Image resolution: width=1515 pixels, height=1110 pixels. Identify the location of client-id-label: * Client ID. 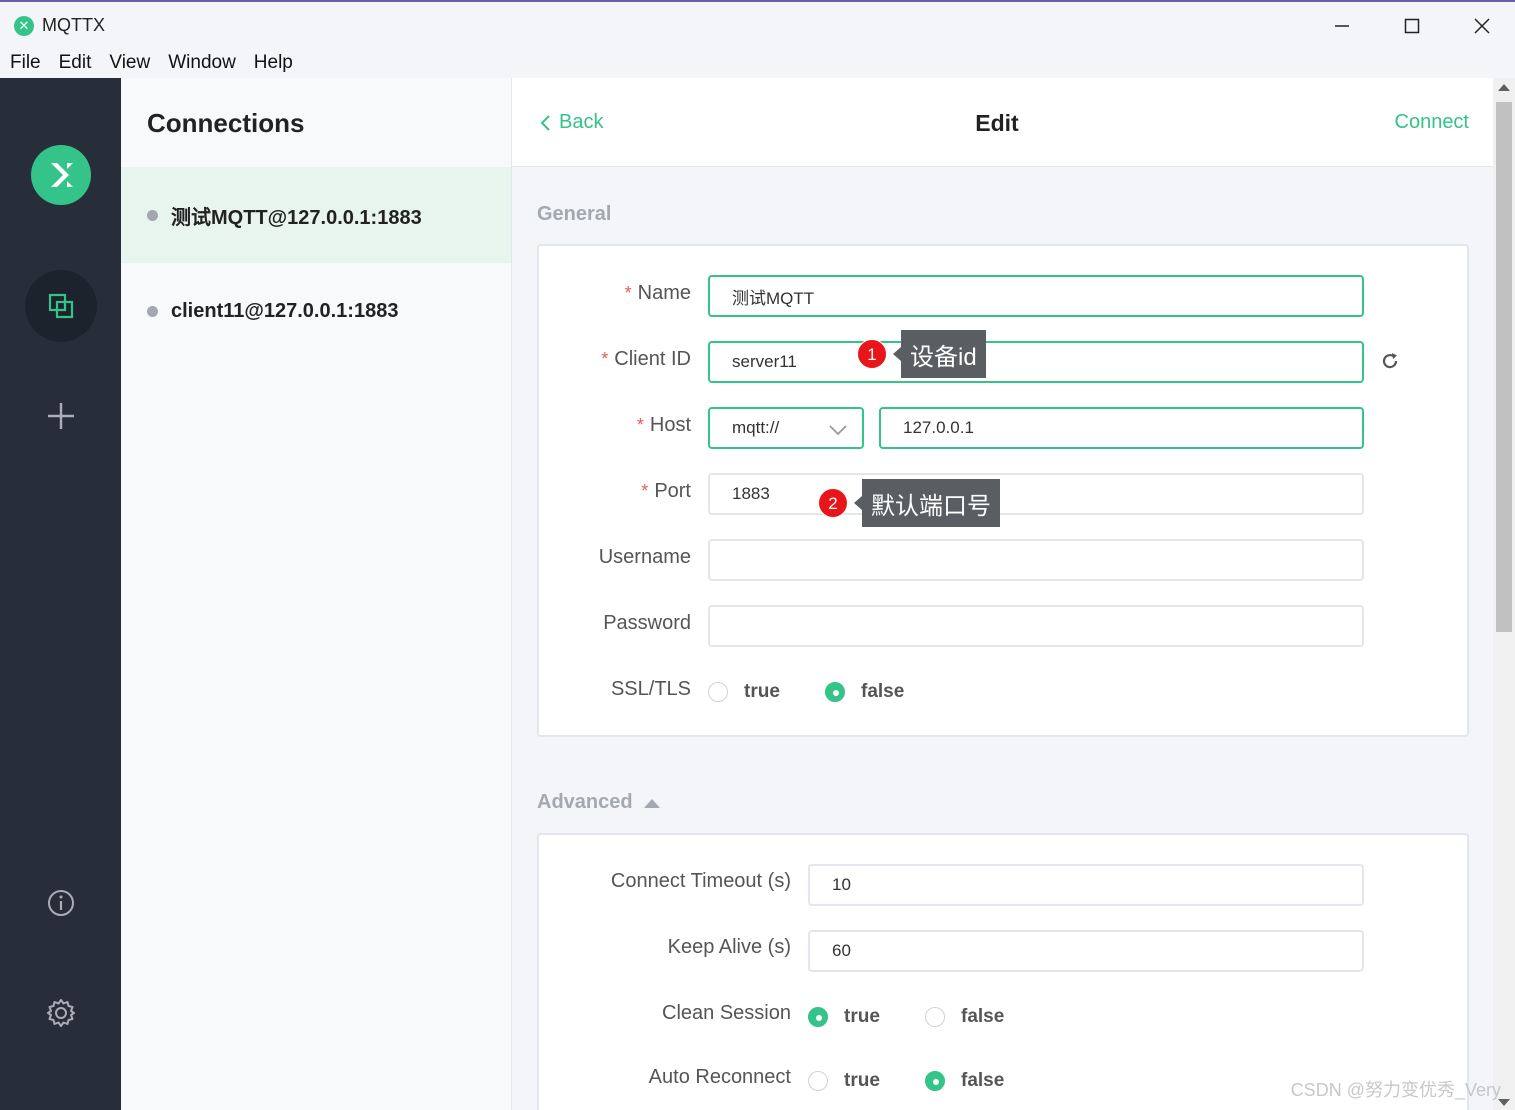
(646, 359).